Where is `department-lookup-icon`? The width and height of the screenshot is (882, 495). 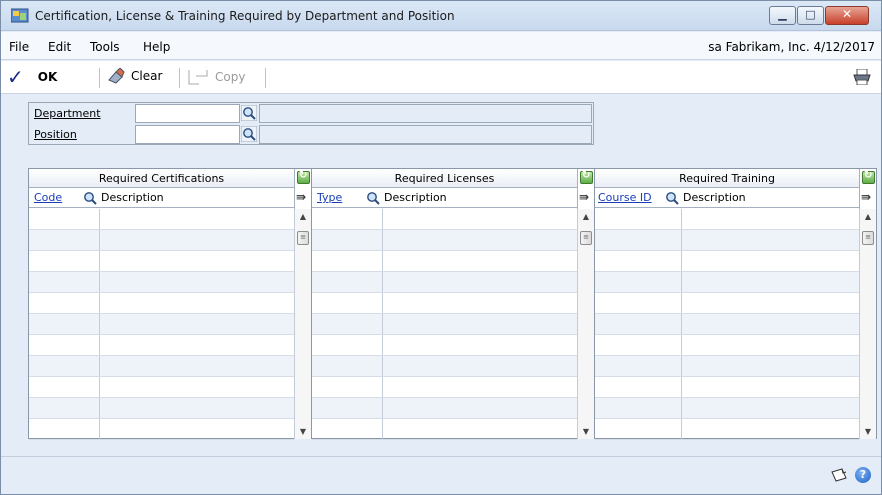
department-lookup-icon is located at coordinates (249, 113).